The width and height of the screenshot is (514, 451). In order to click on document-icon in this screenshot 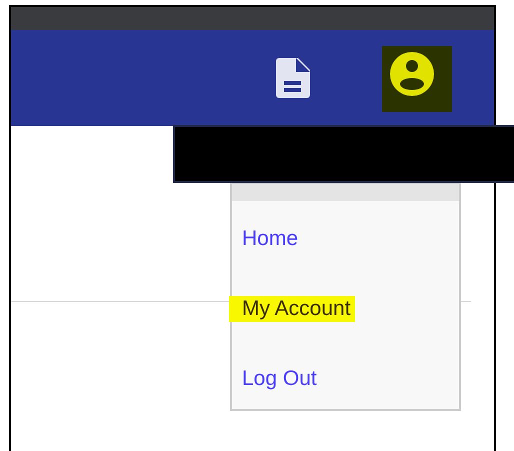, I will do `click(293, 78)`.